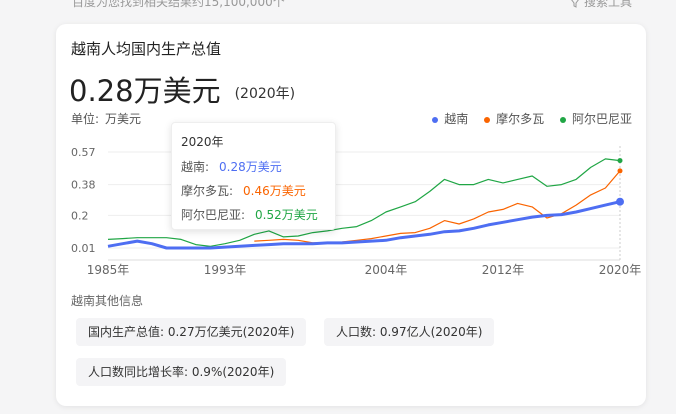  Describe the element at coordinates (83, 185) in the screenshot. I see `y-tick-label: 0.38` at that location.